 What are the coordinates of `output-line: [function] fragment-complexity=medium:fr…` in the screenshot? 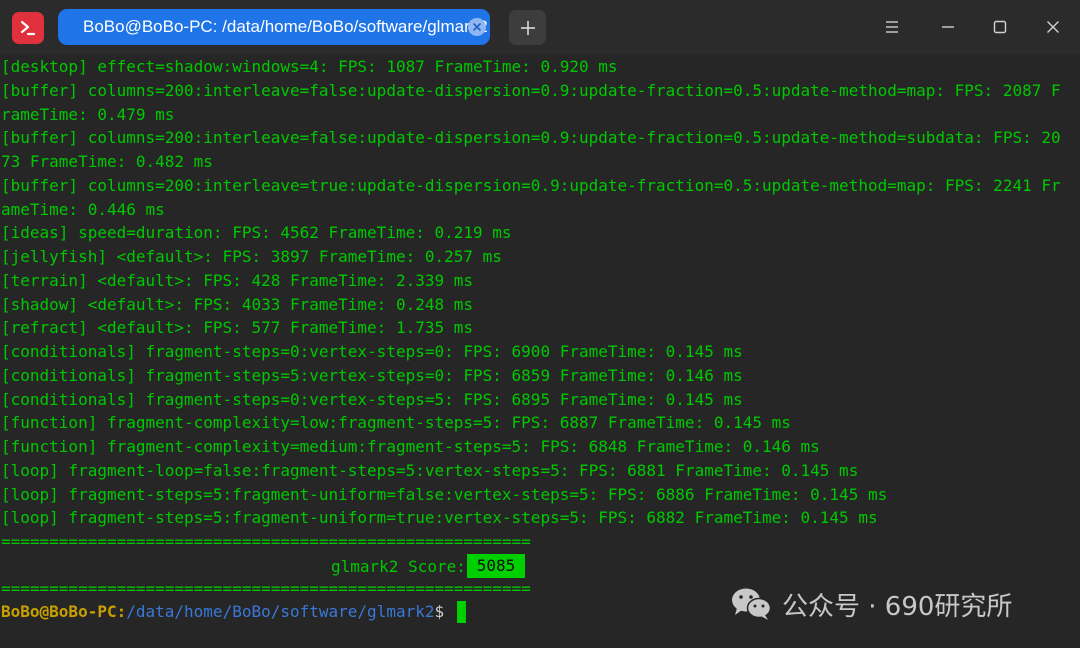 It's located at (410, 446).